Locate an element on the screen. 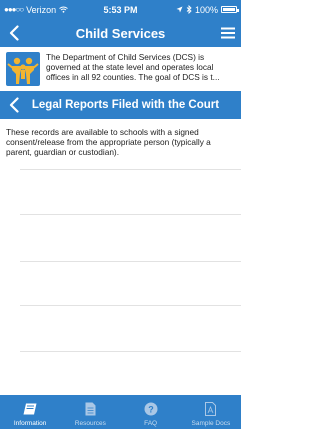  status-right: 100% is located at coordinates (180, 9).